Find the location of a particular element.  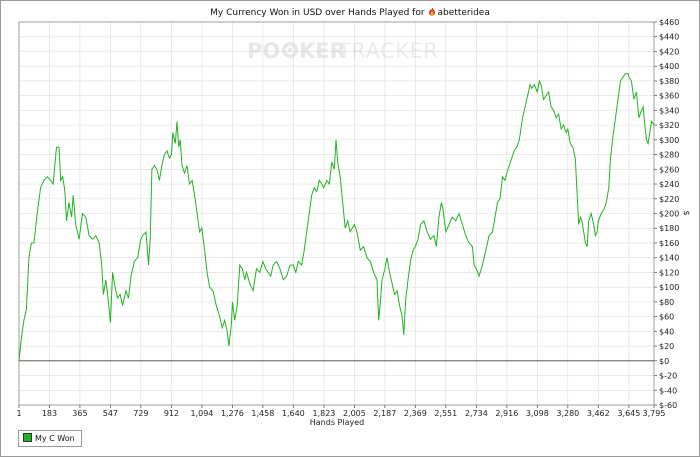

y-tick-label: $160 is located at coordinates (669, 243).